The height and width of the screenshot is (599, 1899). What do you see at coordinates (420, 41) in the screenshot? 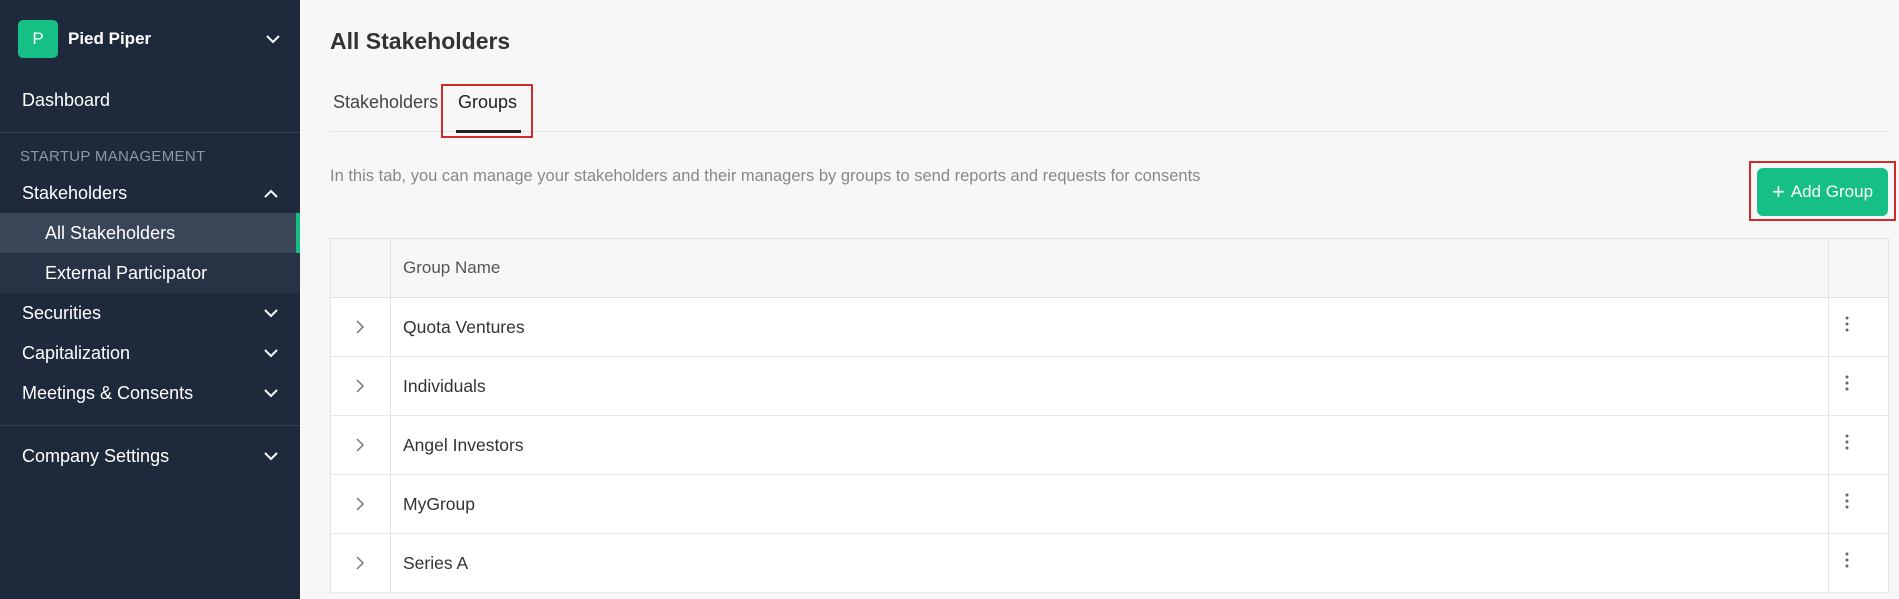
I see `page-title: All Stakeholders` at bounding box center [420, 41].